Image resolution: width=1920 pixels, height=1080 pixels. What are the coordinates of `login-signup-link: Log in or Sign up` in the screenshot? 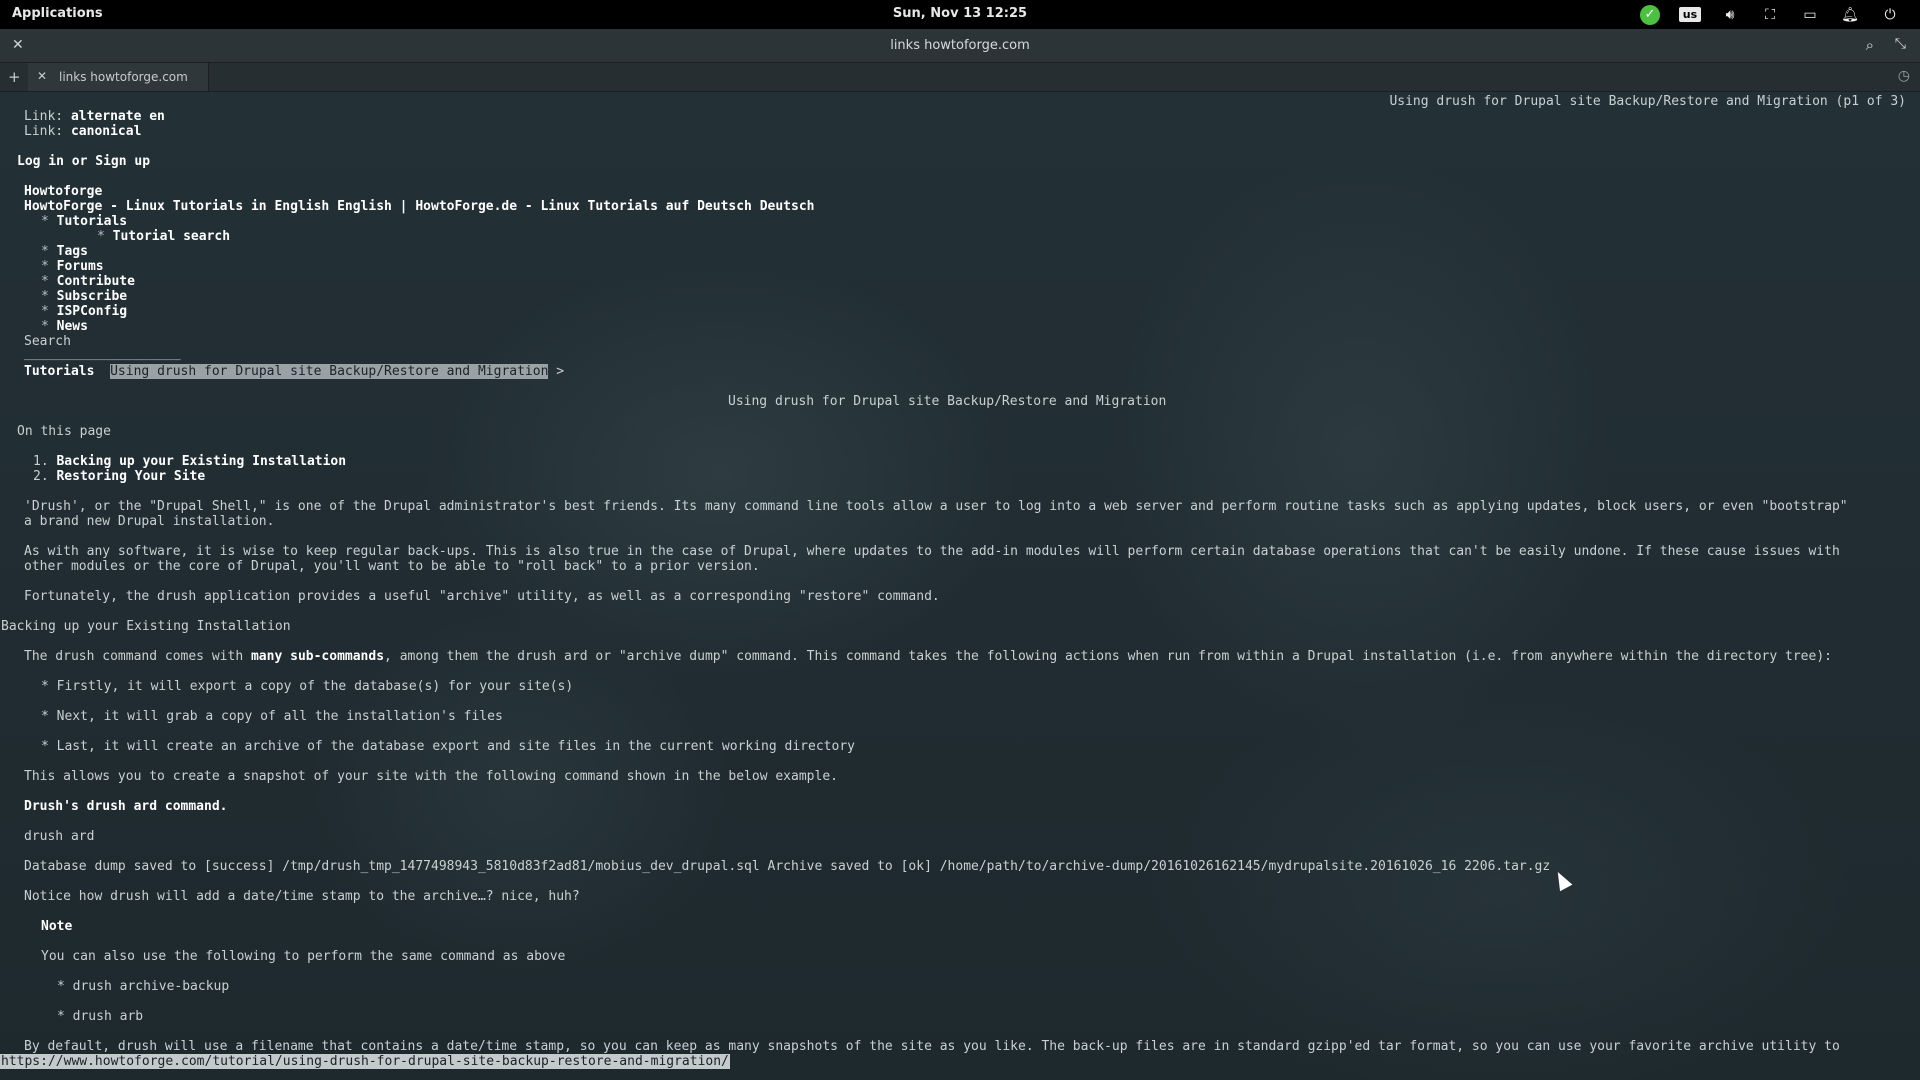 It's located at (83, 161).